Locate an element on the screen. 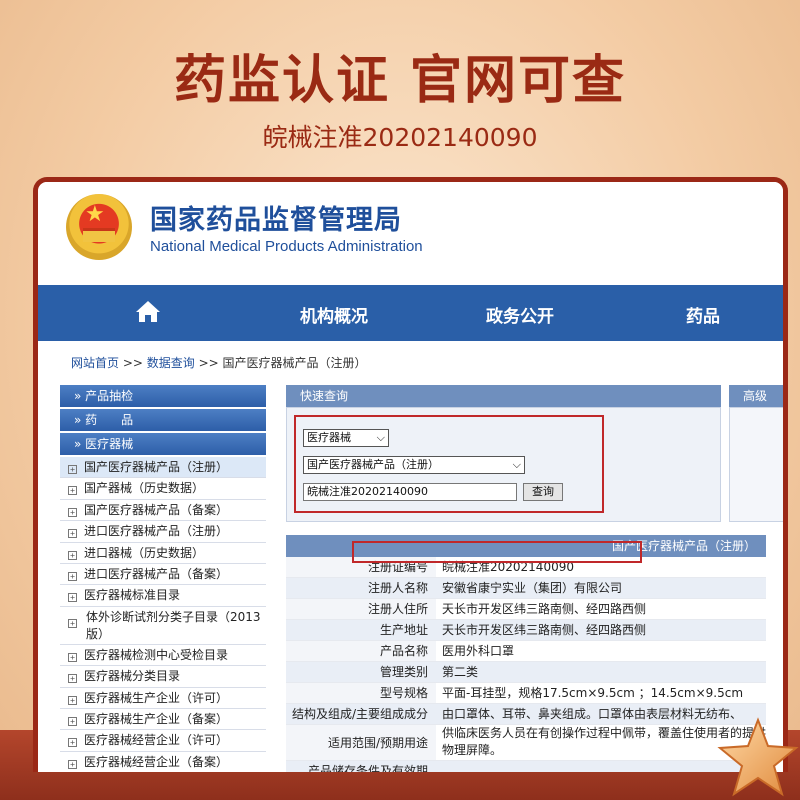  table-row: 产品储存条件及有效期 is located at coordinates (526, 766).